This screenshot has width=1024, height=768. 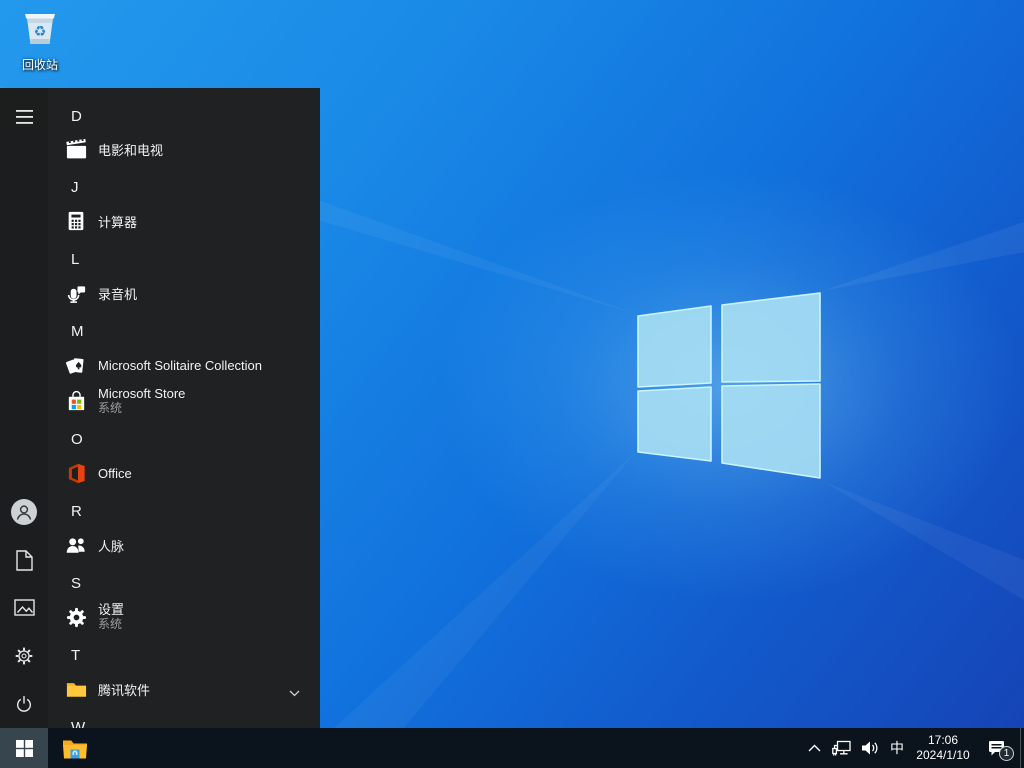 What do you see at coordinates (184, 149) in the screenshot?
I see `app-item-movies-tv: 电影和电视` at bounding box center [184, 149].